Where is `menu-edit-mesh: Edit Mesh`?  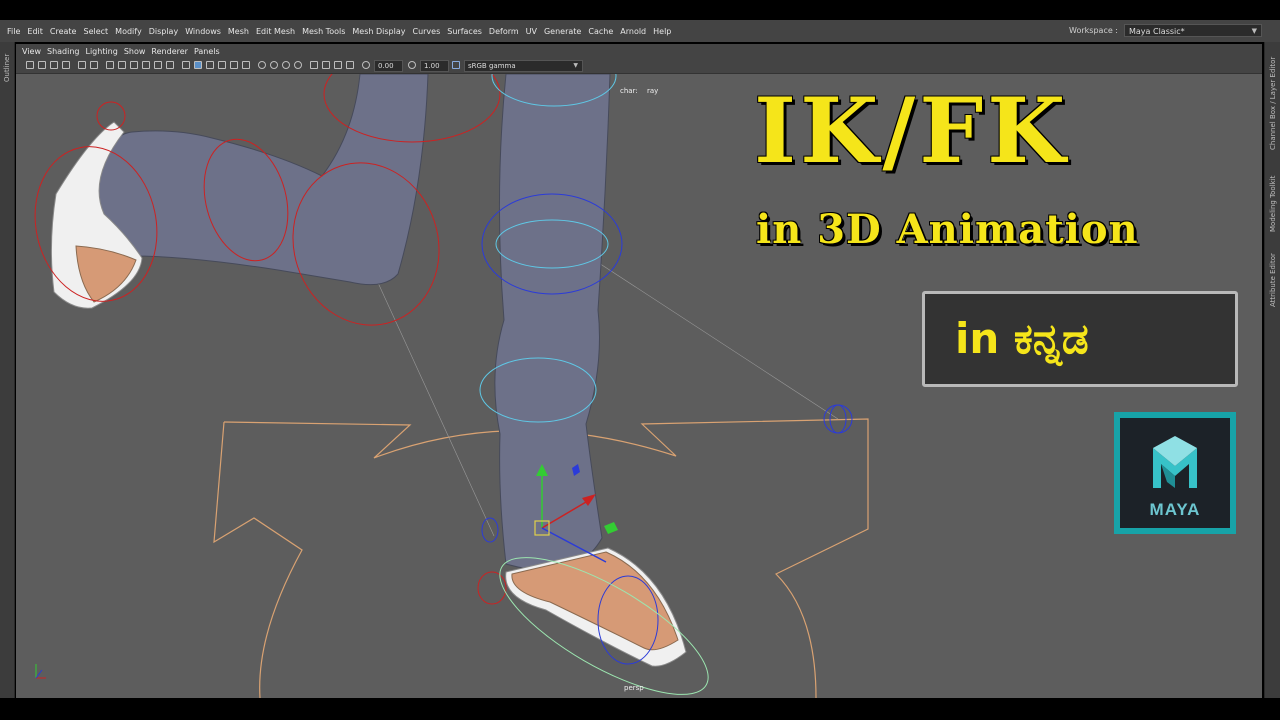 menu-edit-mesh: Edit Mesh is located at coordinates (275, 31).